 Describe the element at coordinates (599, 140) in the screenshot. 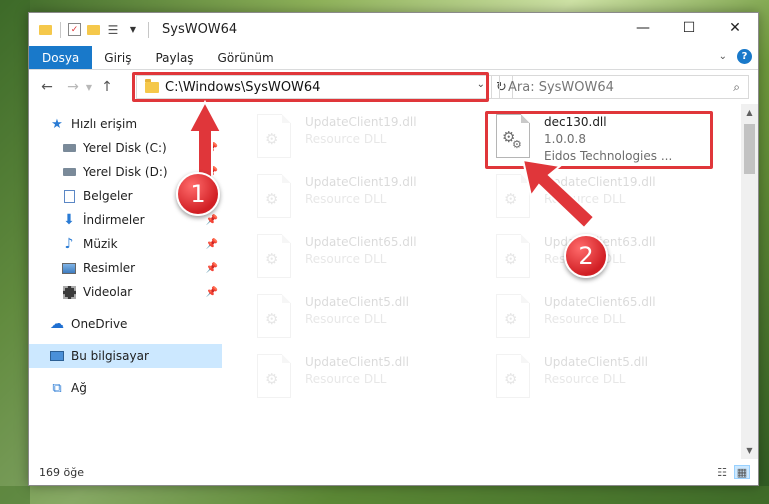

I see `file-highlight` at that location.